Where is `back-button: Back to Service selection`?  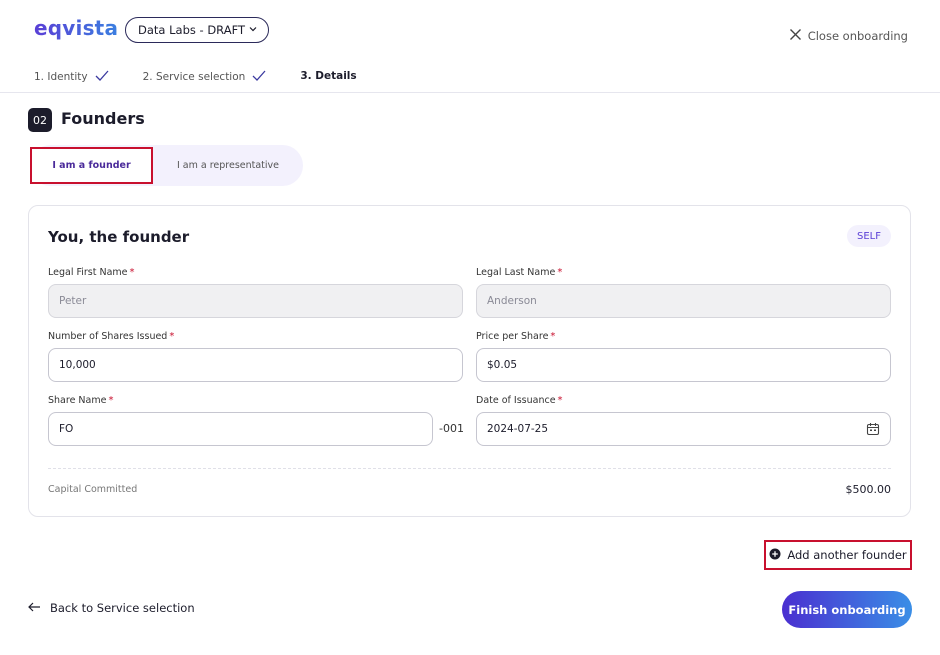
back-button: Back to Service selection is located at coordinates (111, 608).